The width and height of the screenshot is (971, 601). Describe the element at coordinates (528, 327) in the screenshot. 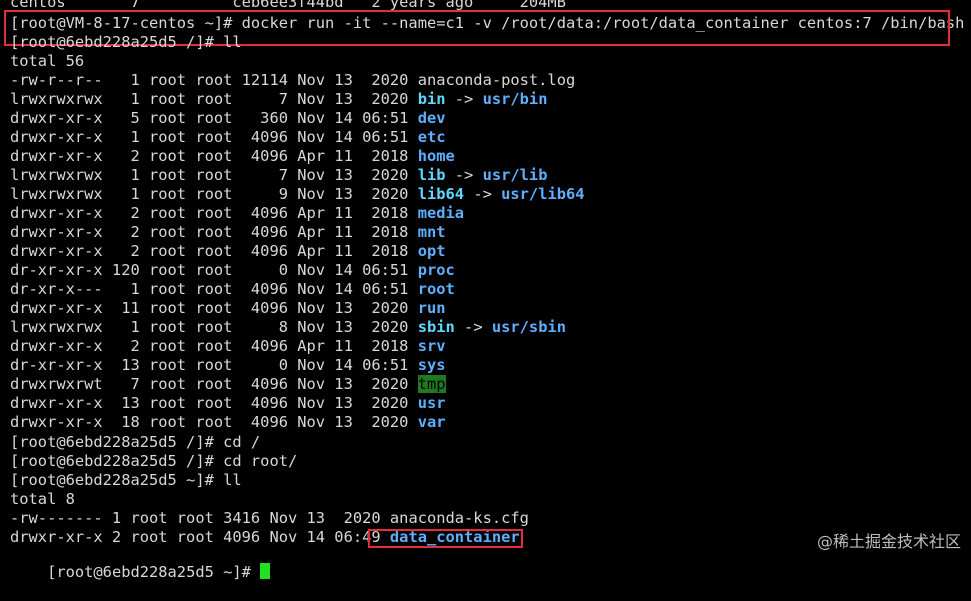

I see `link-target: usr/sbin` at that location.